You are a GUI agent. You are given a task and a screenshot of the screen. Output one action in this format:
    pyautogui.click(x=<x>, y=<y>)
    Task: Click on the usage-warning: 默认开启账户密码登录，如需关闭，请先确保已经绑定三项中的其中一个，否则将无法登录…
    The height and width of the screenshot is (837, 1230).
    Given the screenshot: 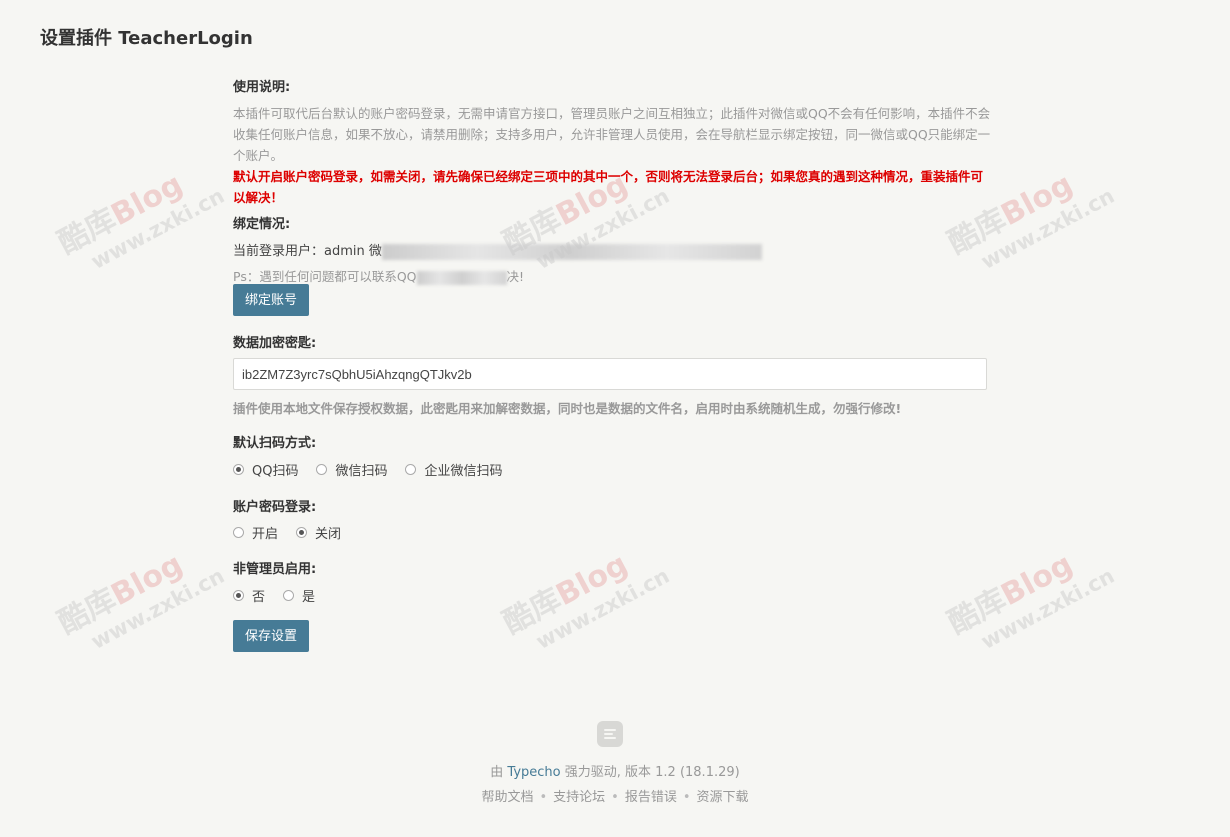 What is the action you would take?
    pyautogui.click(x=608, y=187)
    